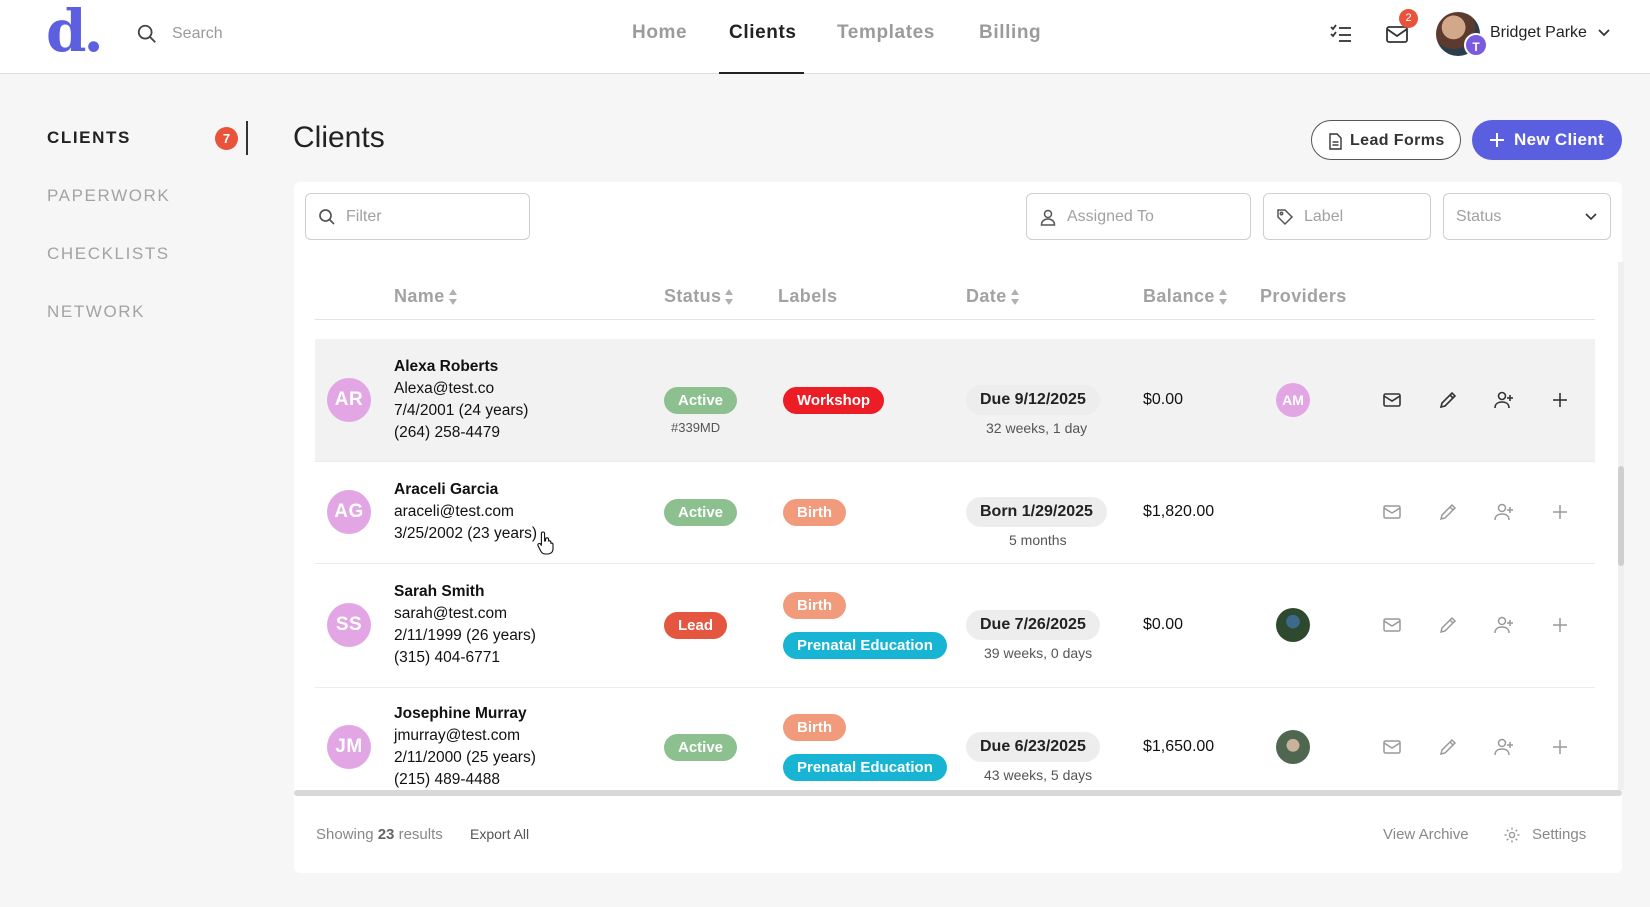 This screenshot has height=907, width=1650. What do you see at coordinates (447, 779) in the screenshot?
I see `client-phone: (215) 489-4488` at bounding box center [447, 779].